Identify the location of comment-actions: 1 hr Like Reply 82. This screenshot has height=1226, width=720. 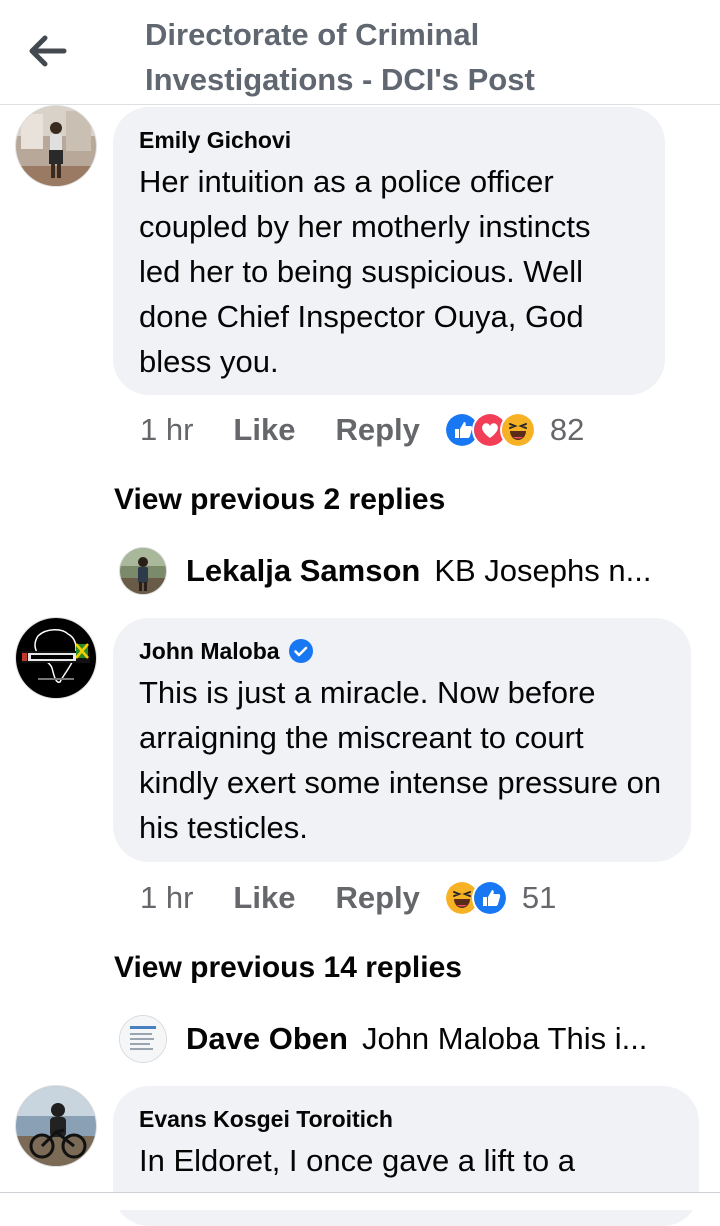
(362, 430).